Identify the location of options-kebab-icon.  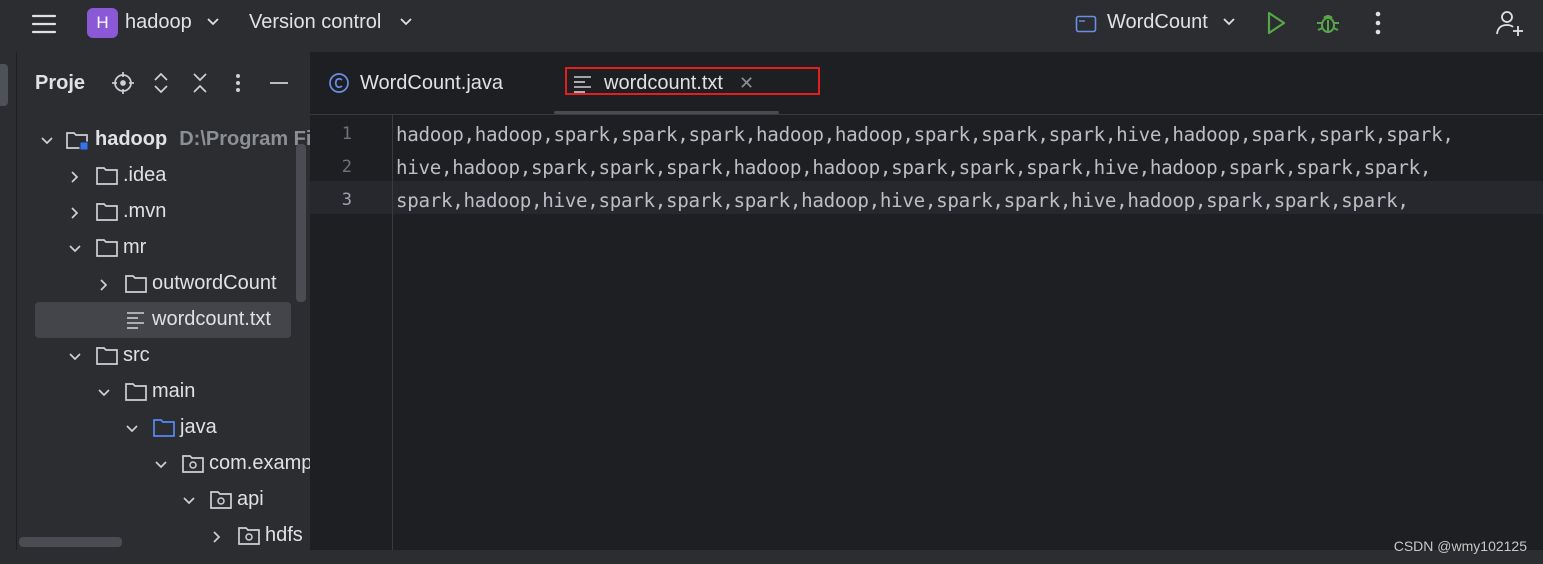
(238, 85).